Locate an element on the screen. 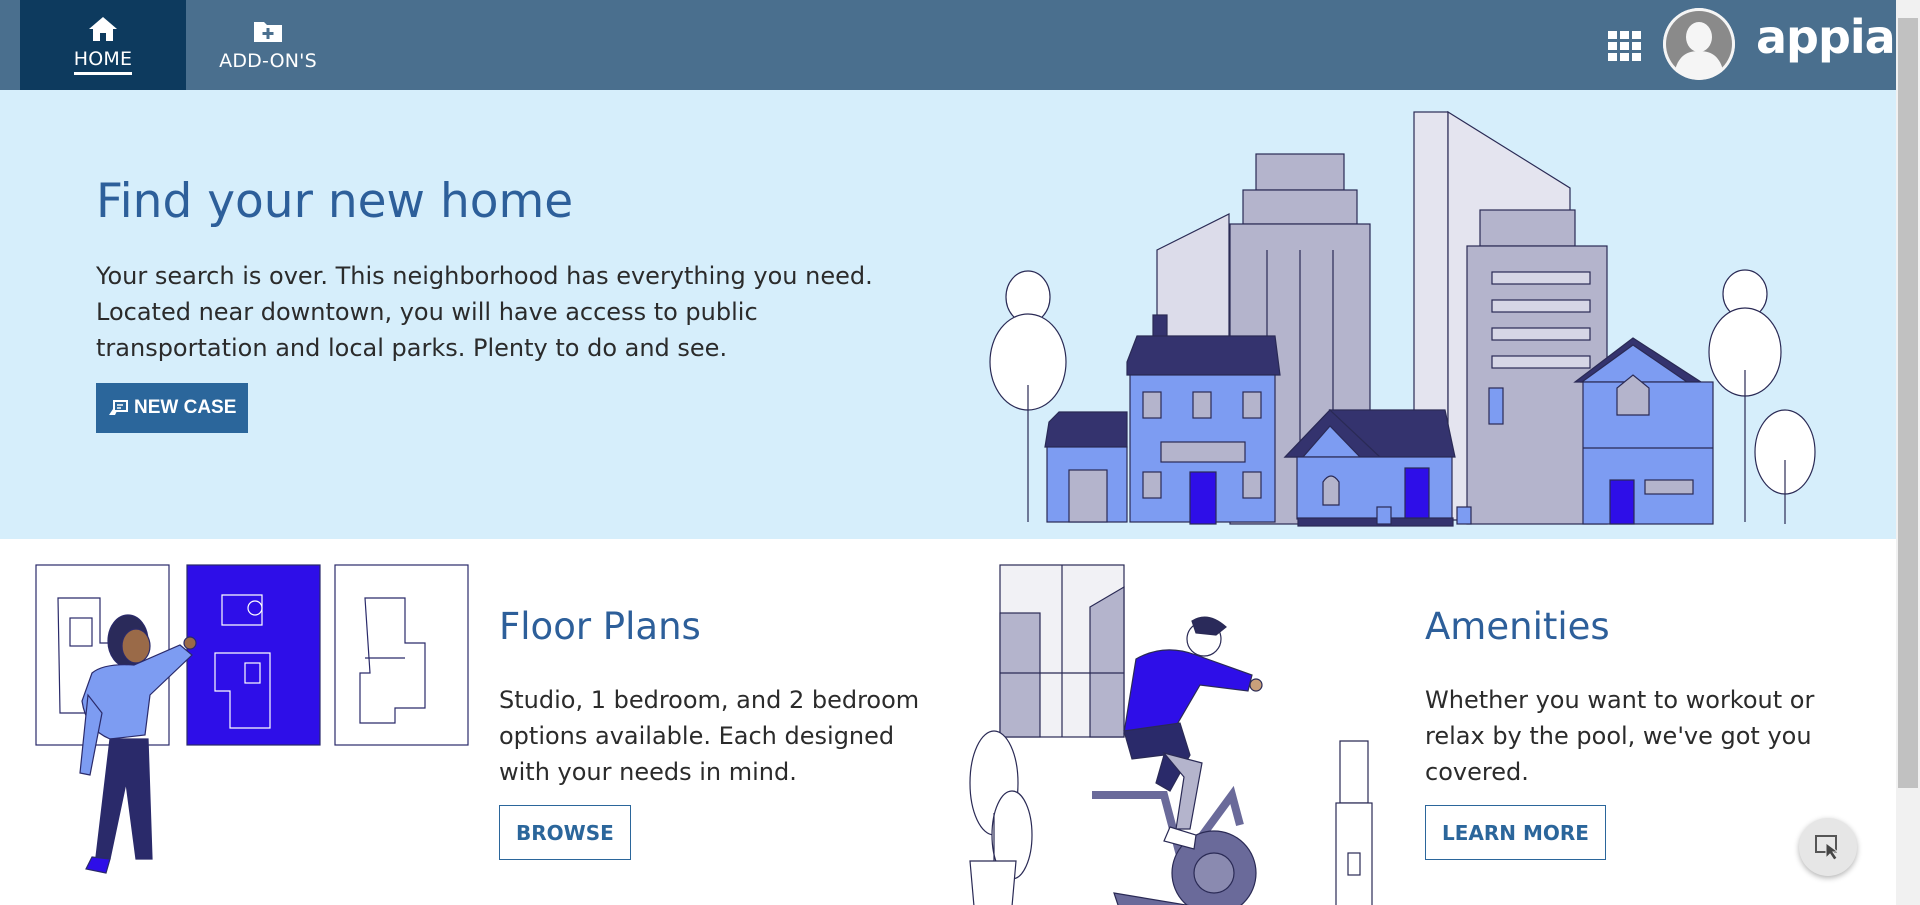 Image resolution: width=1920 pixels, height=905 pixels. user-avatar is located at coordinates (1699, 44).